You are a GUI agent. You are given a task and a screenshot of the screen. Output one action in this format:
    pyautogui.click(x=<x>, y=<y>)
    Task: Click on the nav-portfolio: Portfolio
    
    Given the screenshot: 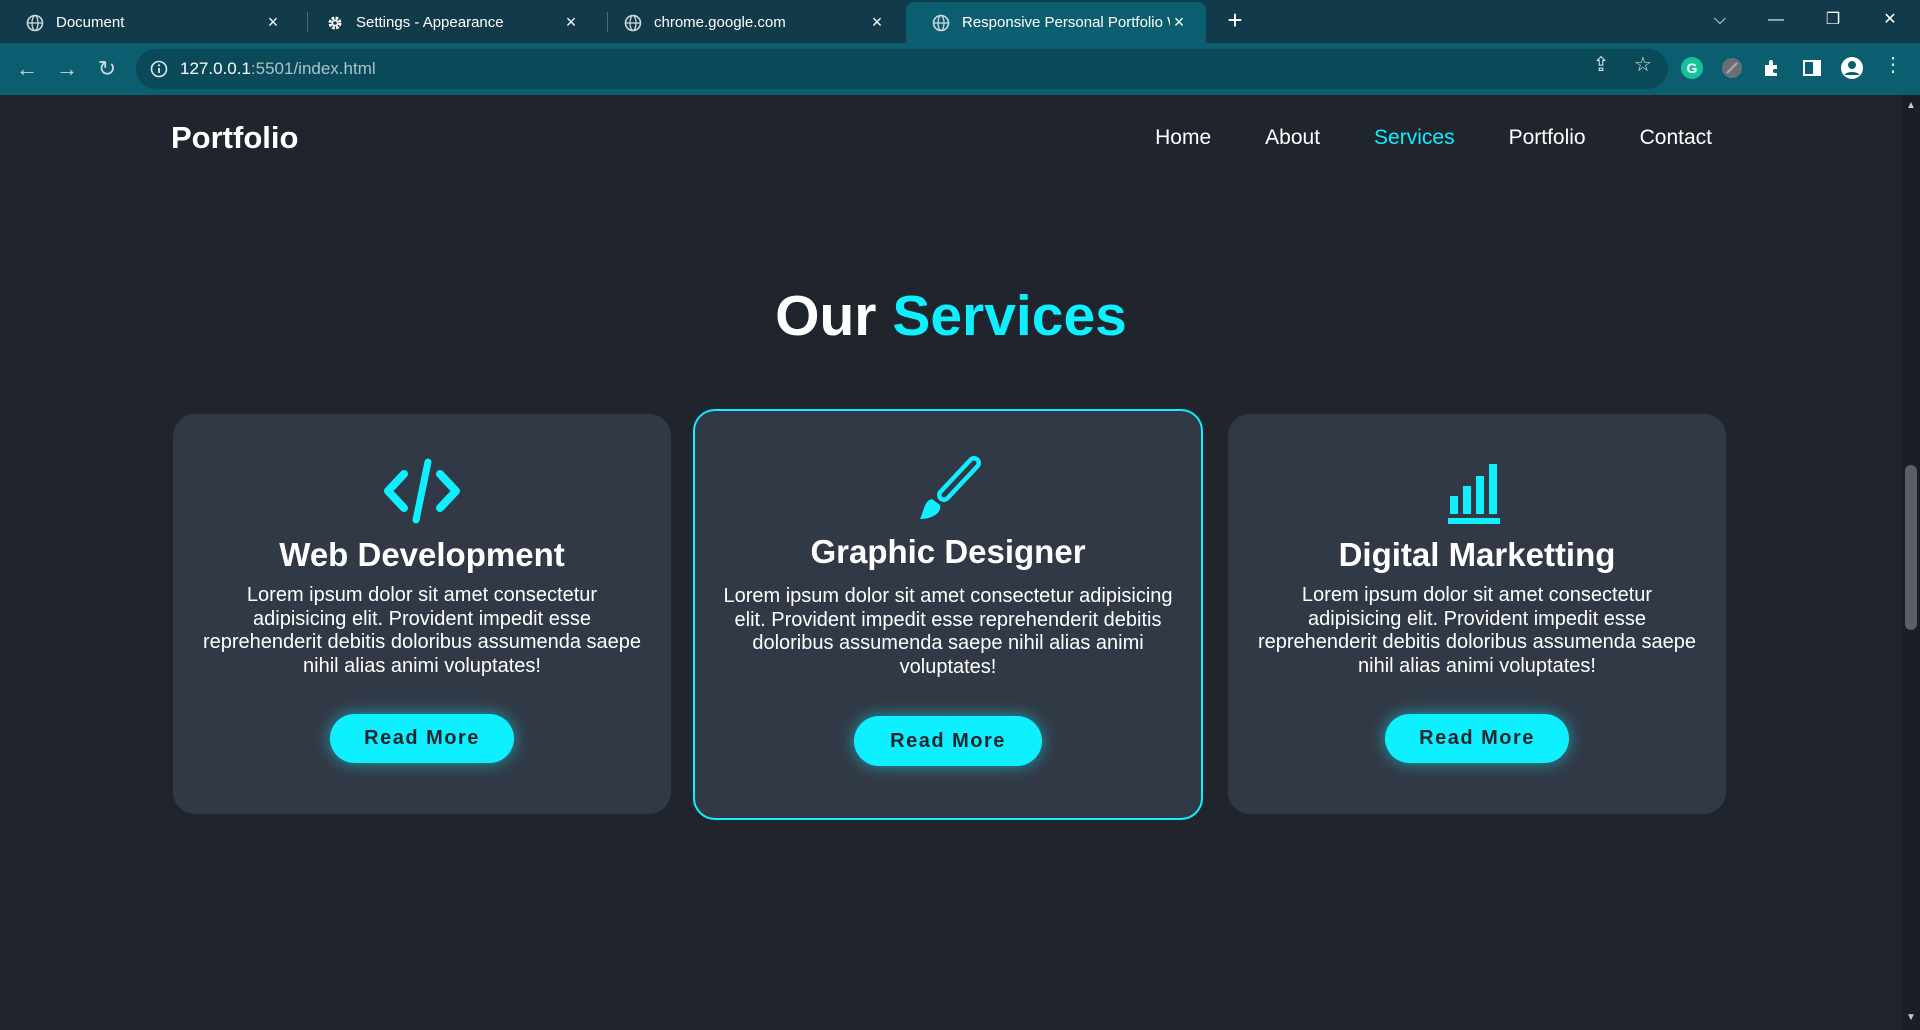 What is the action you would take?
    pyautogui.click(x=1547, y=138)
    